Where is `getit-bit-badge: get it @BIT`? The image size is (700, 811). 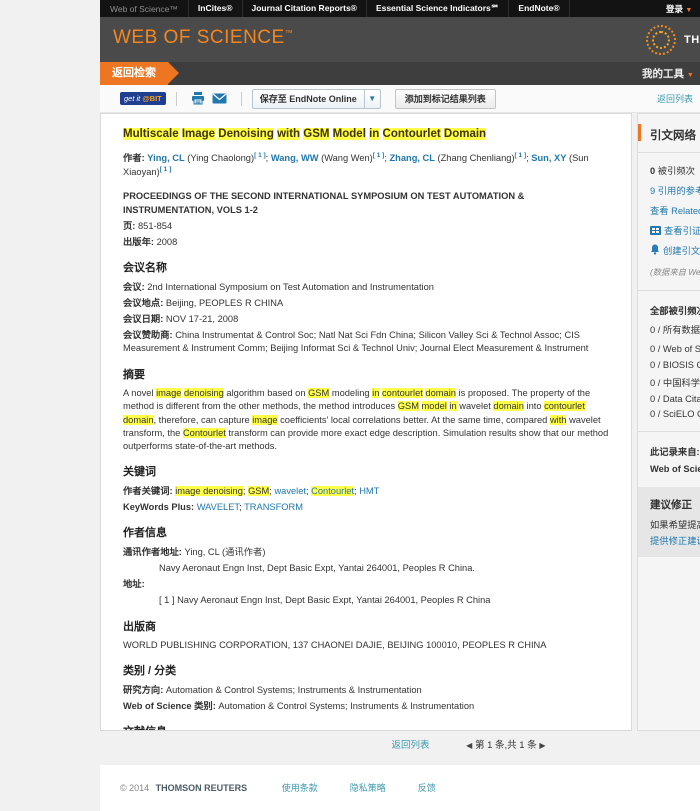 getit-bit-badge: get it @BIT is located at coordinates (143, 98).